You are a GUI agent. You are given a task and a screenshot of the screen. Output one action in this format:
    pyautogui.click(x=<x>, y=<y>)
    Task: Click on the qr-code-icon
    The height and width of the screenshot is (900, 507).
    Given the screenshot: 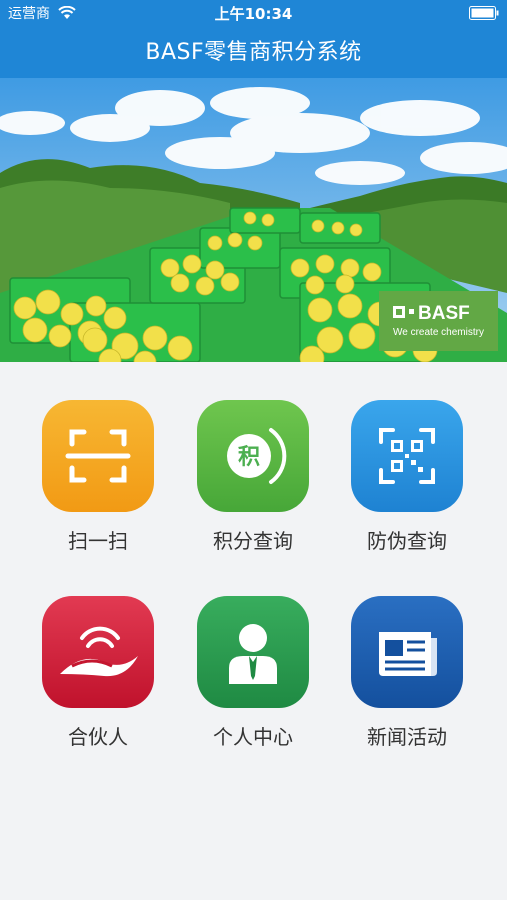 What is the action you would take?
    pyautogui.click(x=407, y=456)
    